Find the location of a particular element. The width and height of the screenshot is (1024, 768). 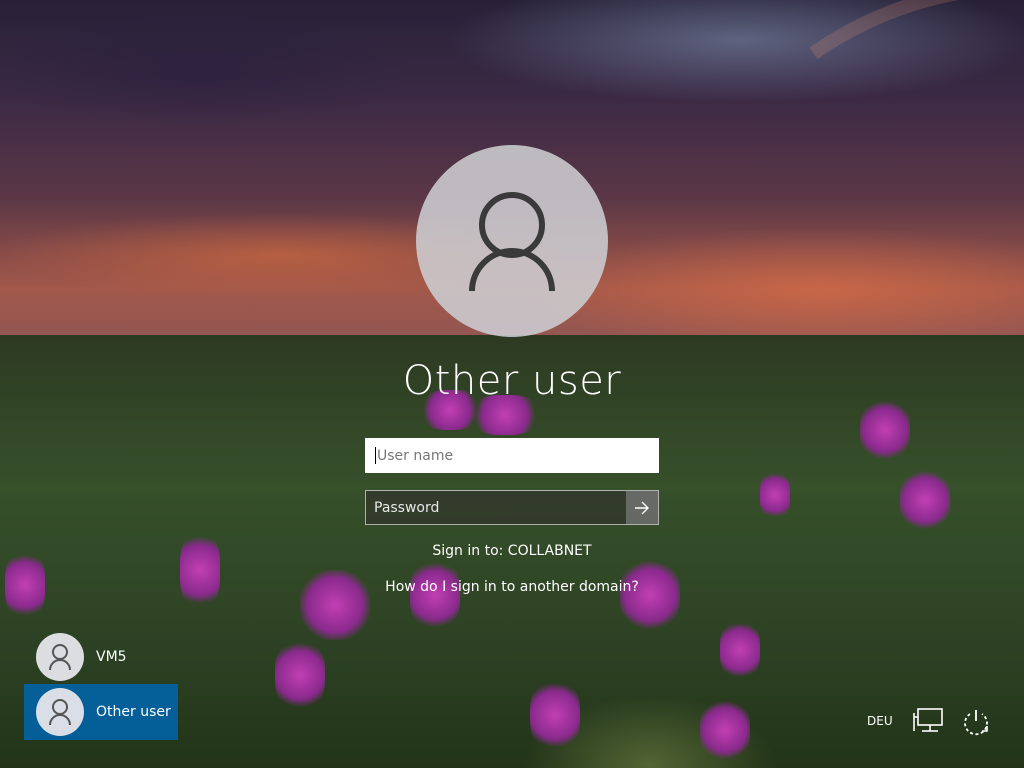

network-icon is located at coordinates (928, 723).